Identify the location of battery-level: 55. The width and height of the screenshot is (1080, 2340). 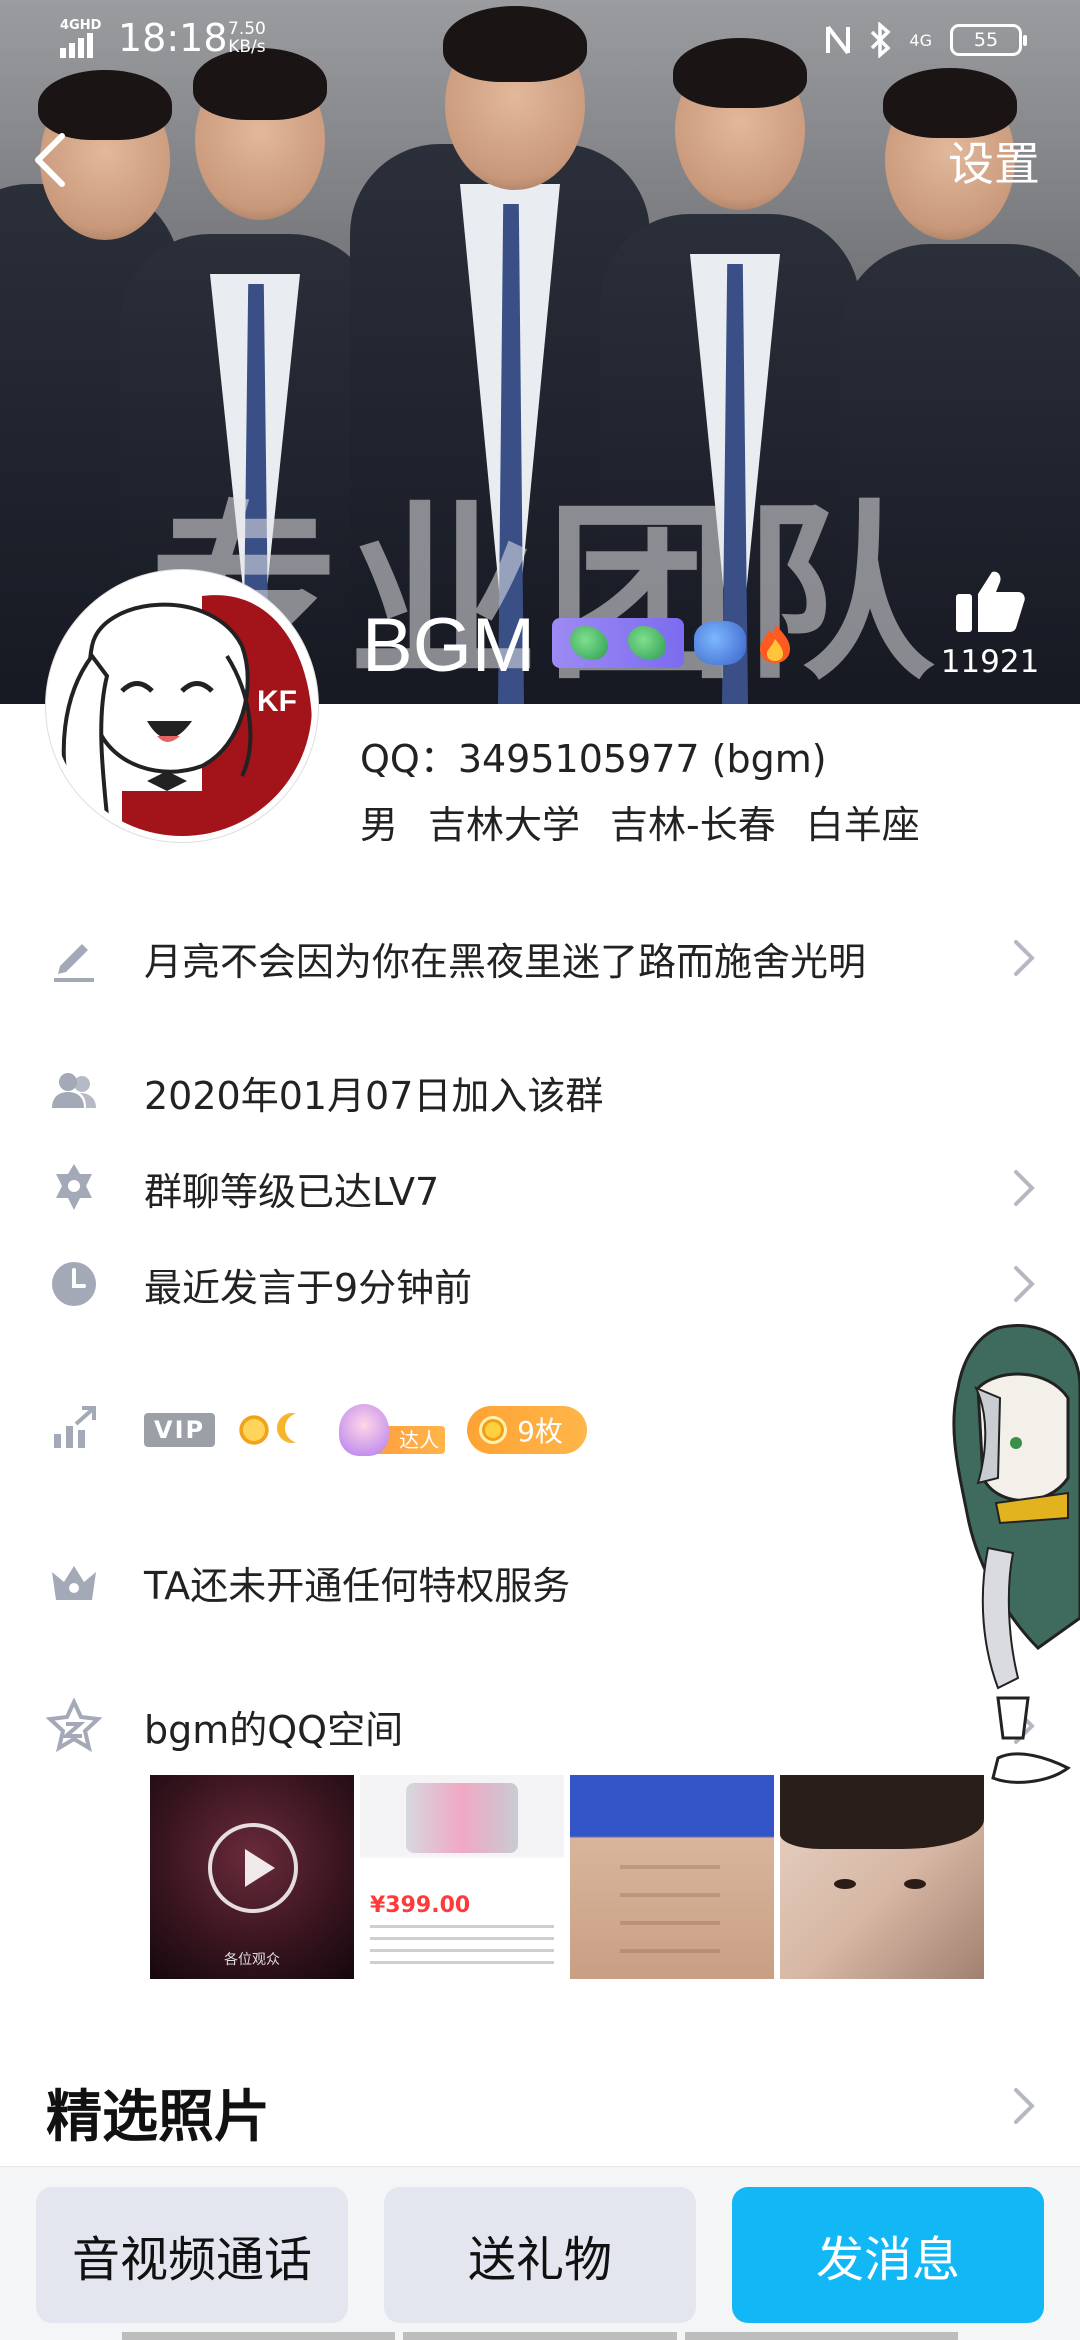
(986, 40).